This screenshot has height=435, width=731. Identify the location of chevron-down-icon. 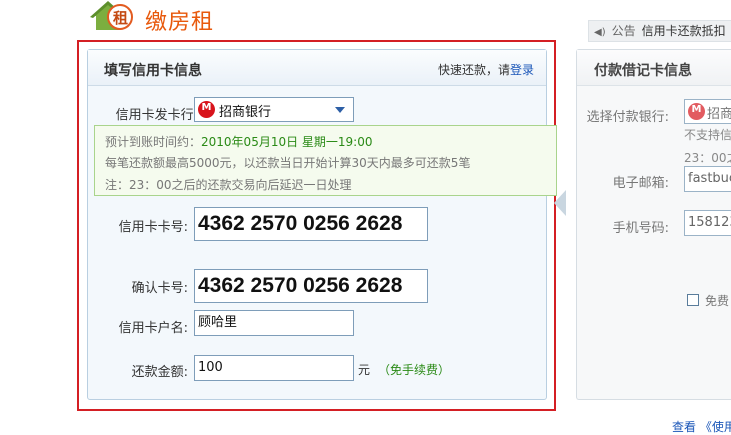
(340, 110).